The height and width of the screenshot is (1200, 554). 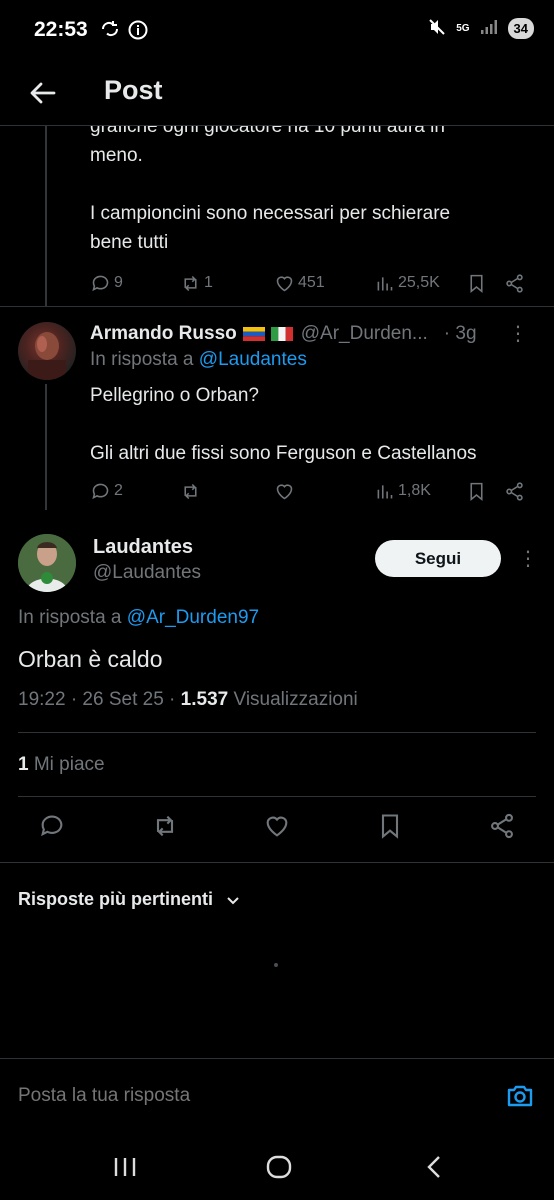 I want to click on status-right-icons: 5G 34, so click(x=481, y=28).